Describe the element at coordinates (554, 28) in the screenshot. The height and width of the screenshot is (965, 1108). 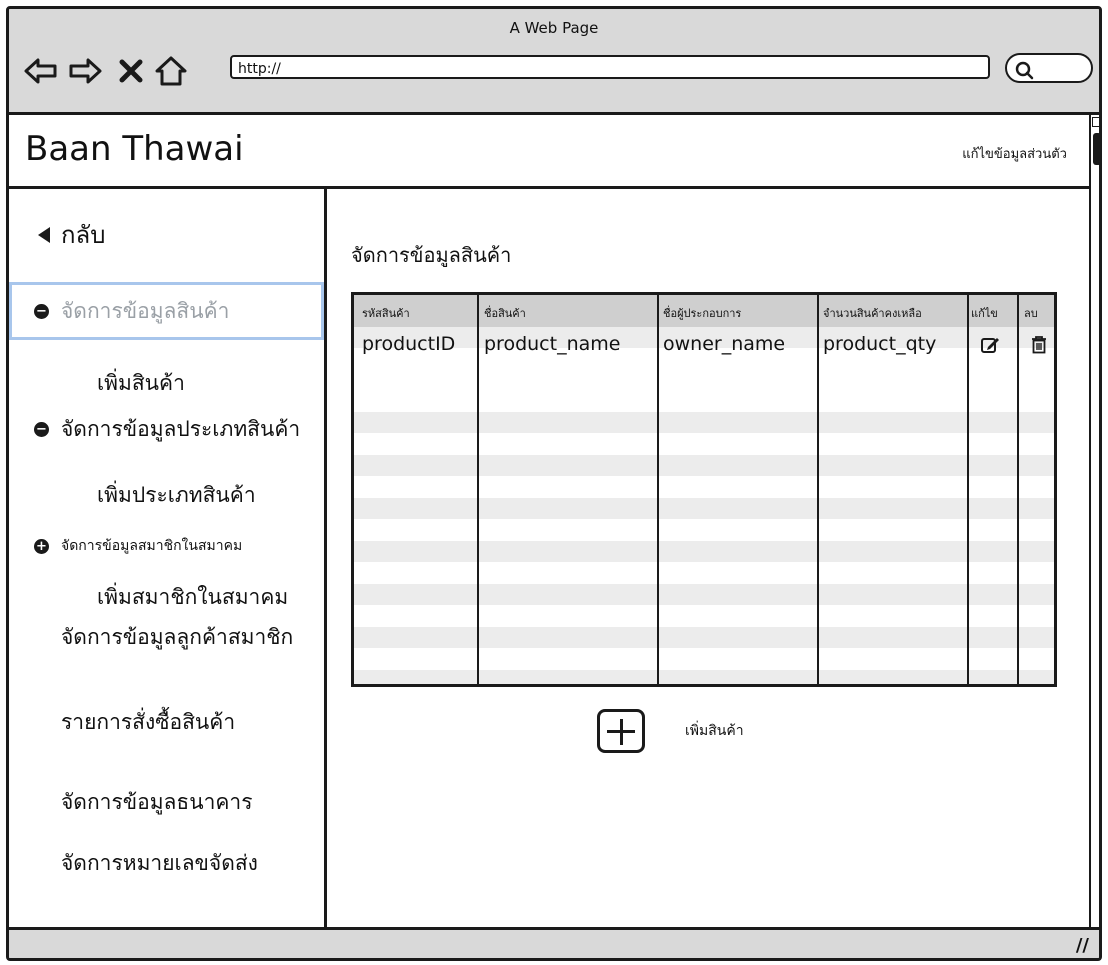
I see `window-title: A Web Page` at that location.